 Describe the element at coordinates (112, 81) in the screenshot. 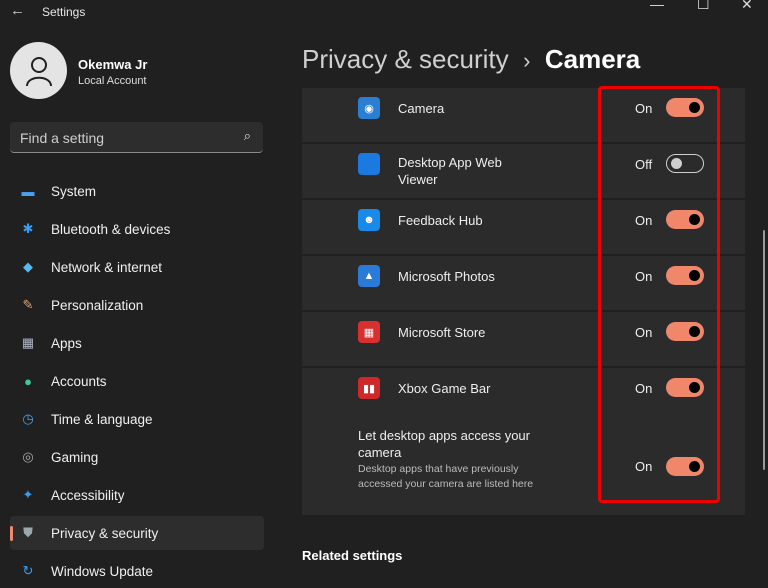

I see `account-type: Local Account` at that location.